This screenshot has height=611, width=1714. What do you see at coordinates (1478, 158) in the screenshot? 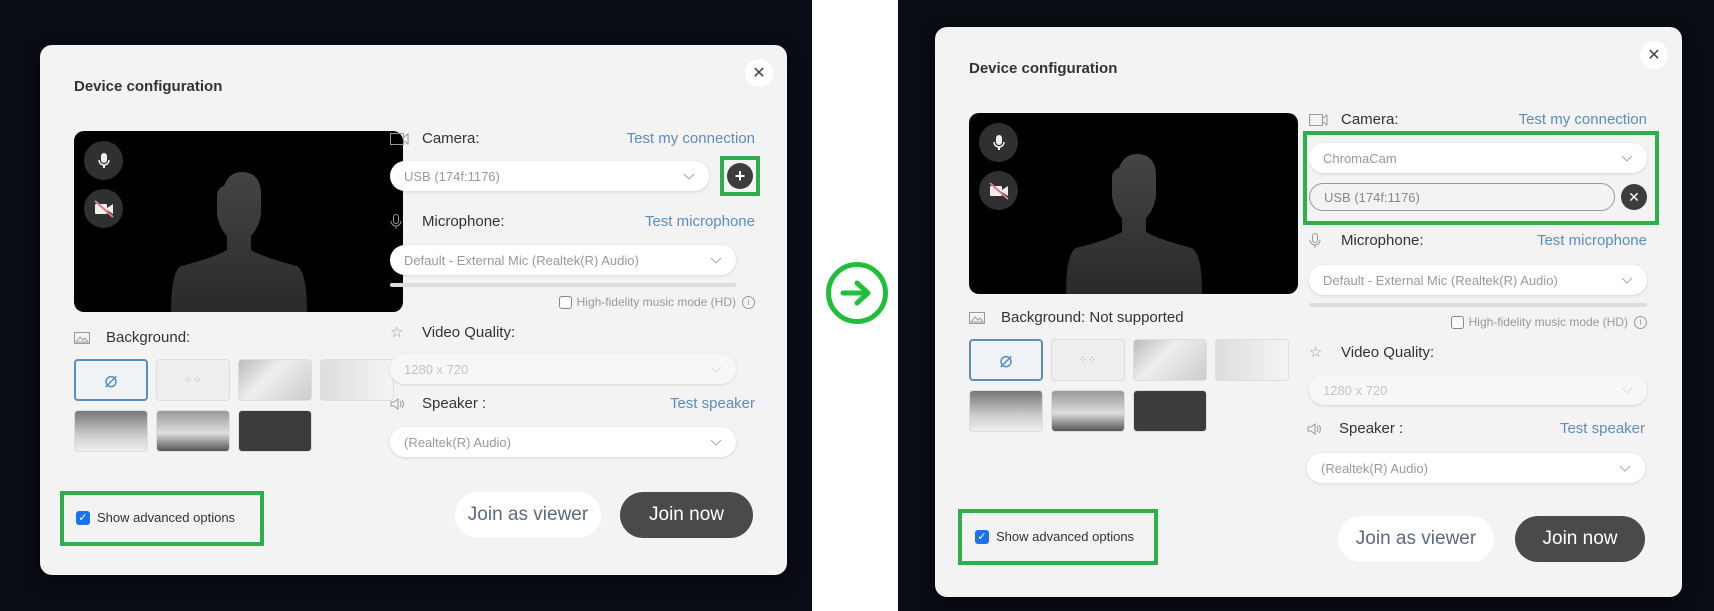
I see `camera-select: ChromaCam` at bounding box center [1478, 158].